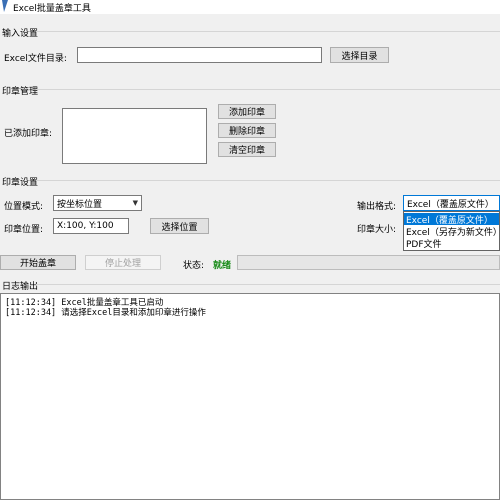 This screenshot has height=500, width=500. What do you see at coordinates (105, 313) in the screenshot?
I see `log-line: [11:12:34] 请选择Excel目录和添加印章进行操作` at bounding box center [105, 313].